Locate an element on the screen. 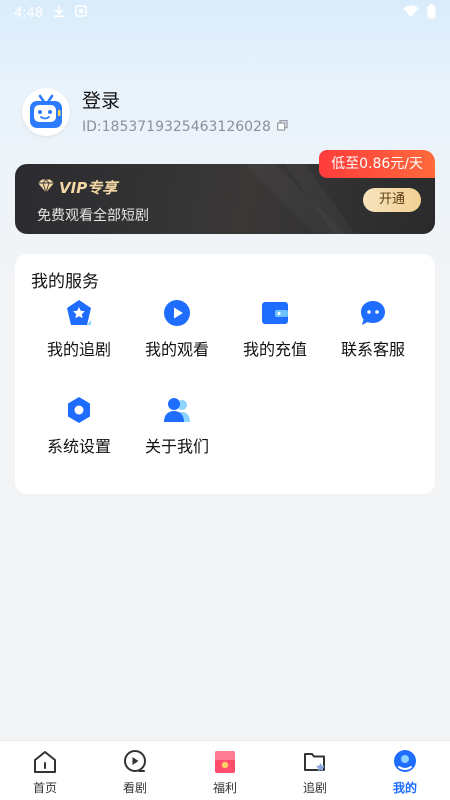 This screenshot has width=450, height=800. status-time: 4:48 is located at coordinates (29, 13).